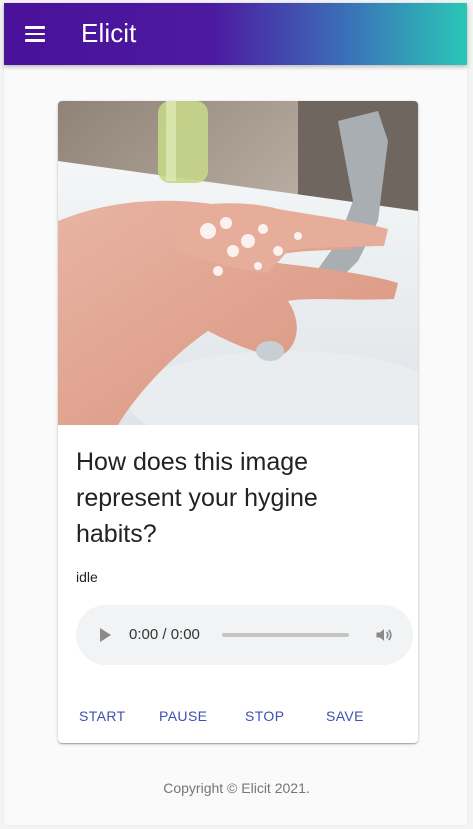 This screenshot has width=473, height=829. I want to click on save-button: SAVE, so click(345, 716).